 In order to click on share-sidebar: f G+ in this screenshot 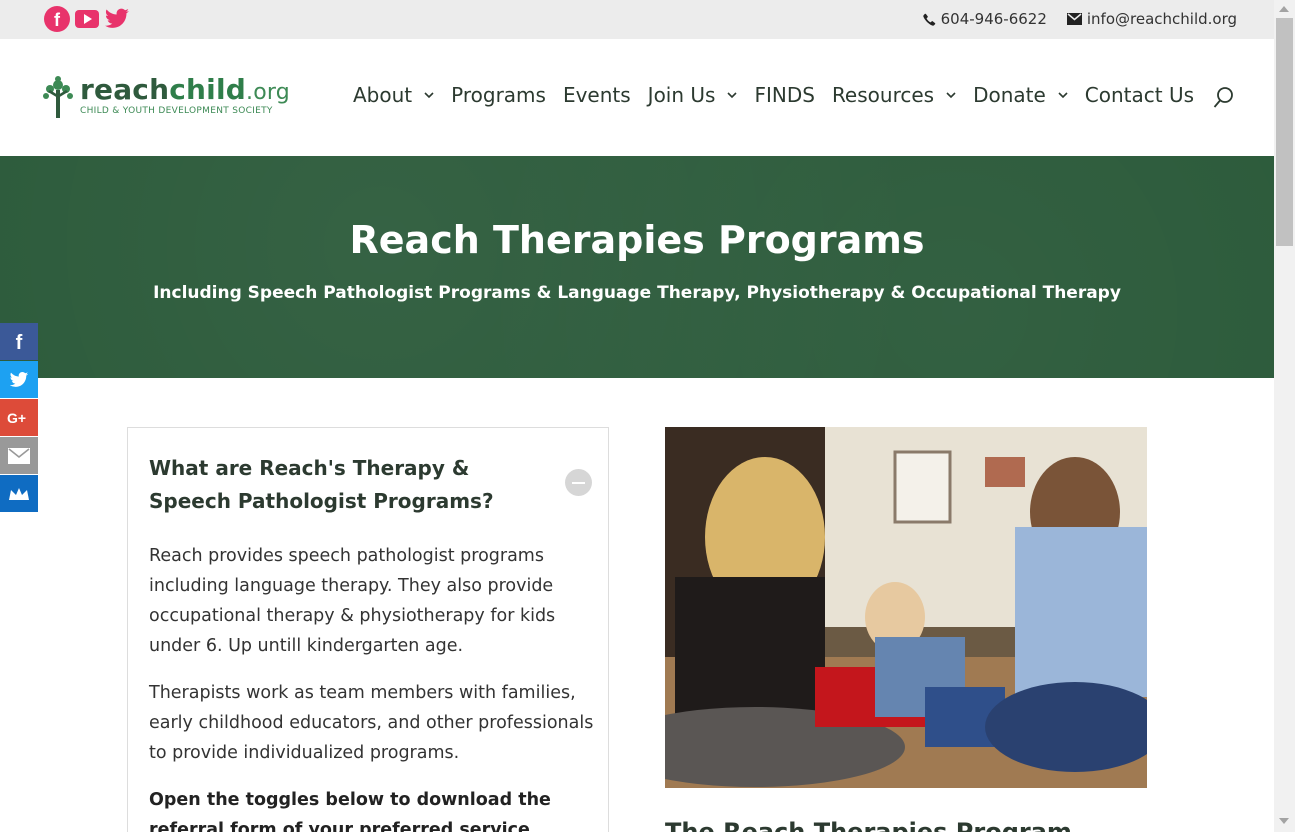, I will do `click(19, 418)`.